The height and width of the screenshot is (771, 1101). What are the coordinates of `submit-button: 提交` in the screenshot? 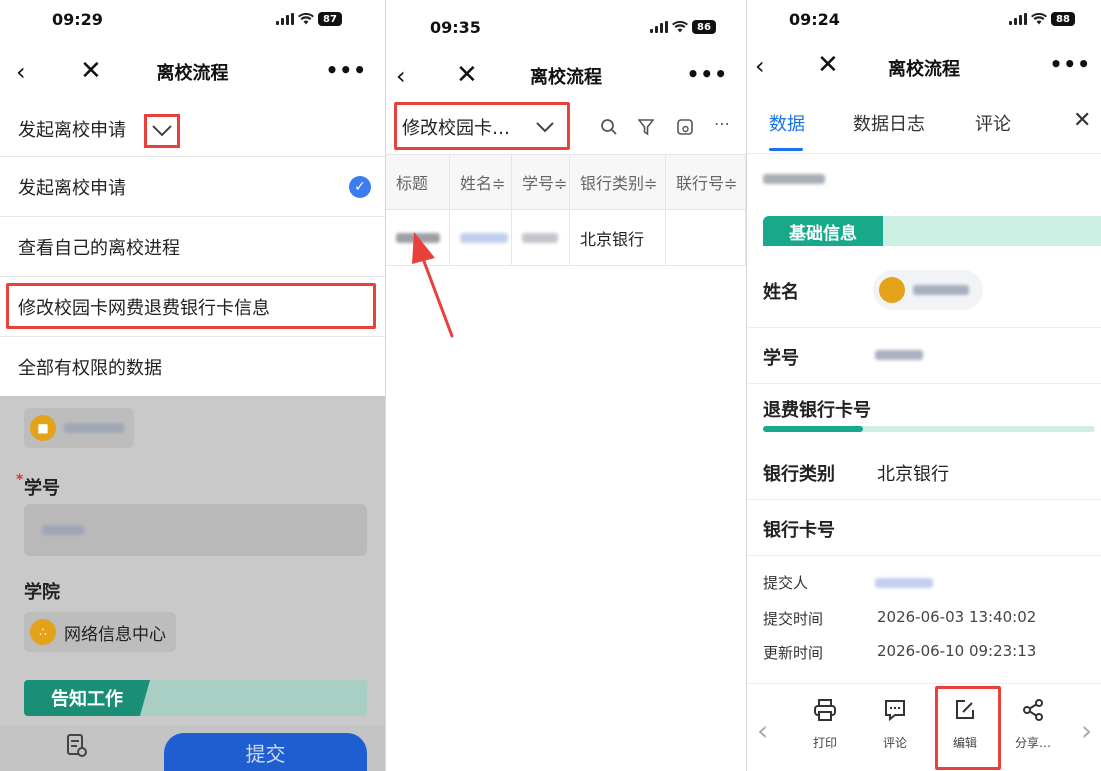 It's located at (265, 752).